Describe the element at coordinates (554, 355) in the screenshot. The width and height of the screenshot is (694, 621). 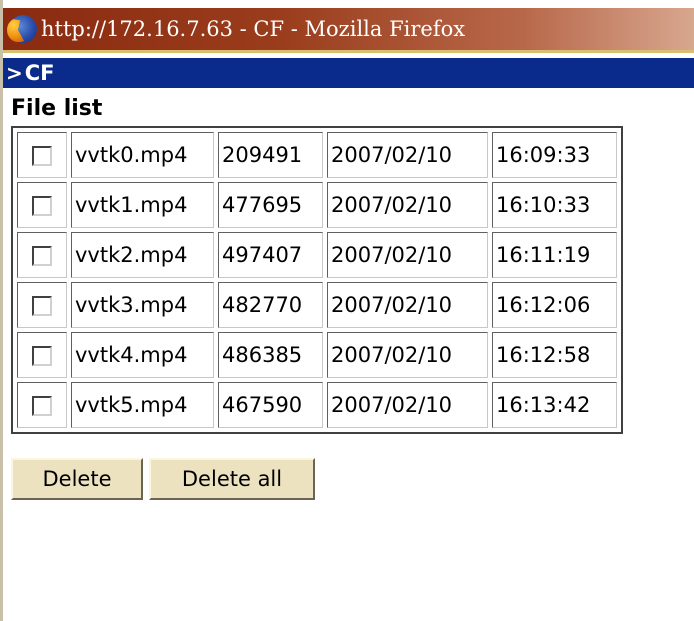
I see `file-time: 16:12:58` at that location.